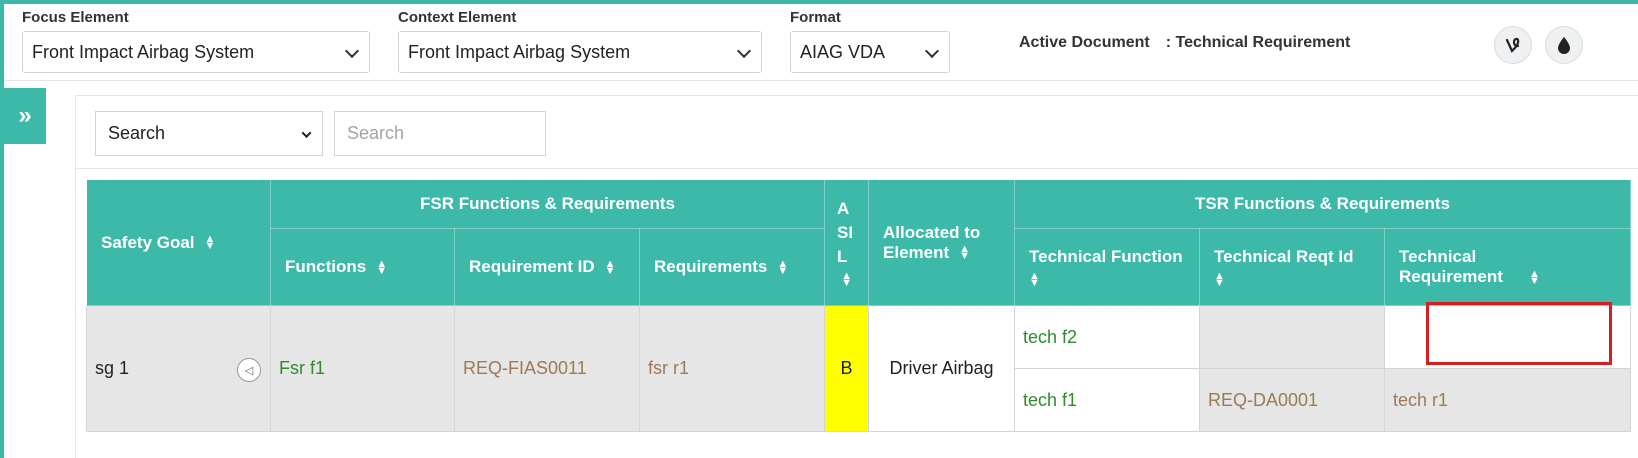 The height and width of the screenshot is (458, 1638). What do you see at coordinates (440, 133) in the screenshot?
I see `search-input` at bounding box center [440, 133].